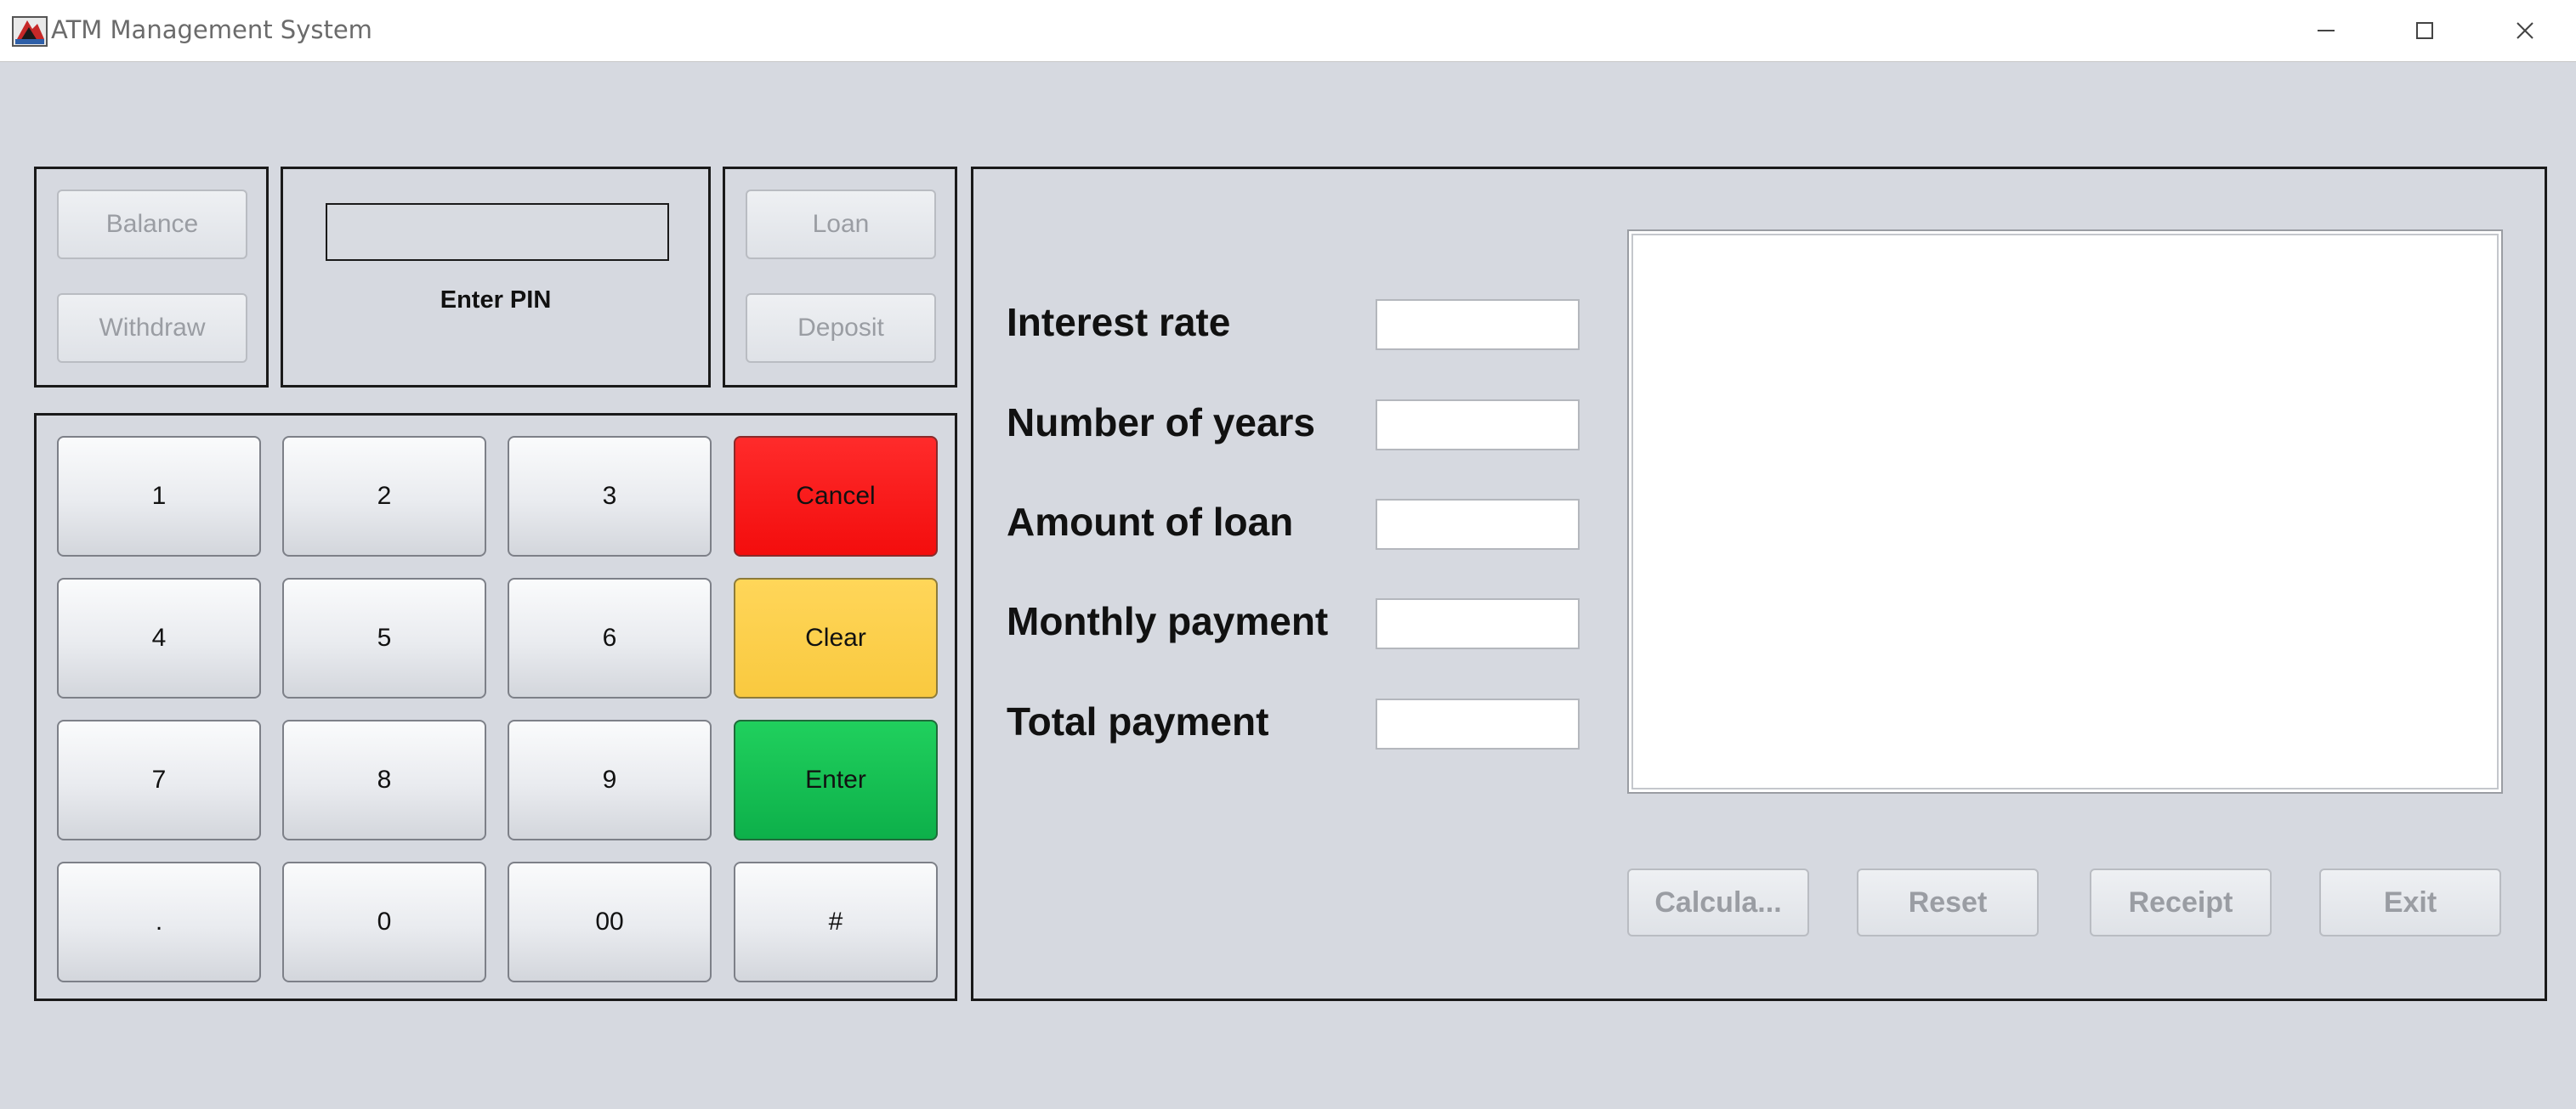 The width and height of the screenshot is (2576, 1109). I want to click on key-5: 5, so click(384, 638).